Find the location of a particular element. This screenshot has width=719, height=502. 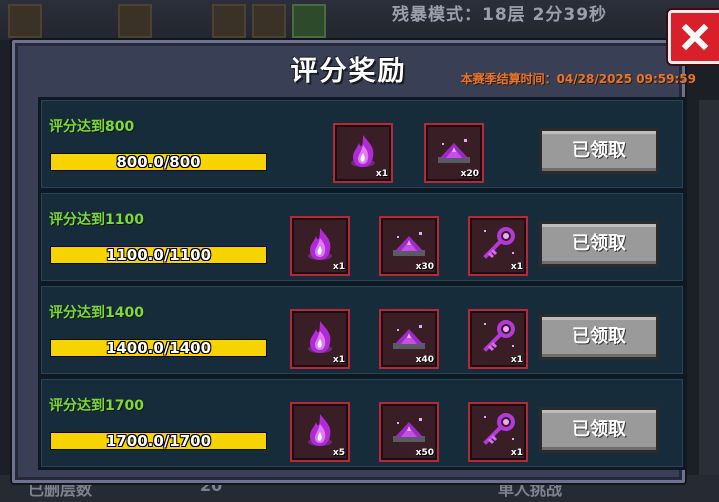

score-threshold-label: 评分达到1700 is located at coordinates (96, 406).